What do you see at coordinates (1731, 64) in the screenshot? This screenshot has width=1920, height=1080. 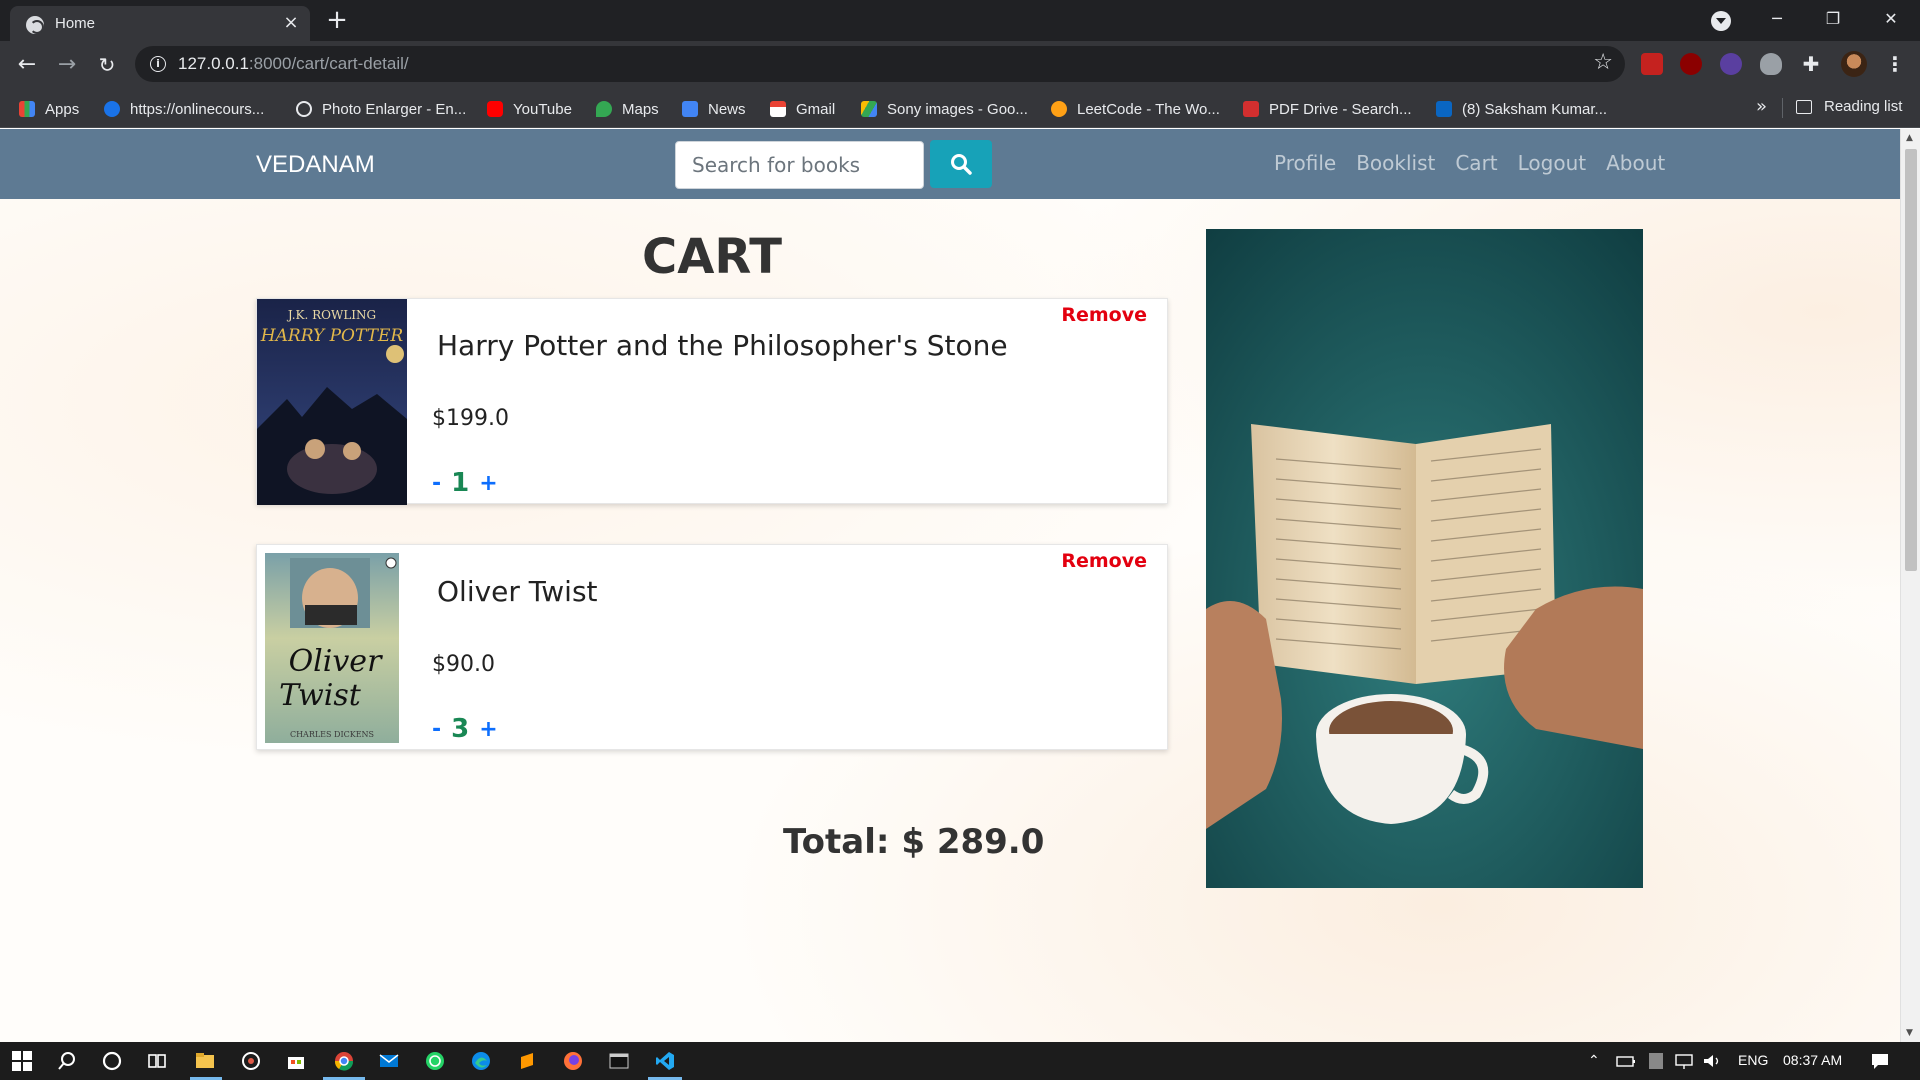 I see `extension-shield-icon` at bounding box center [1731, 64].